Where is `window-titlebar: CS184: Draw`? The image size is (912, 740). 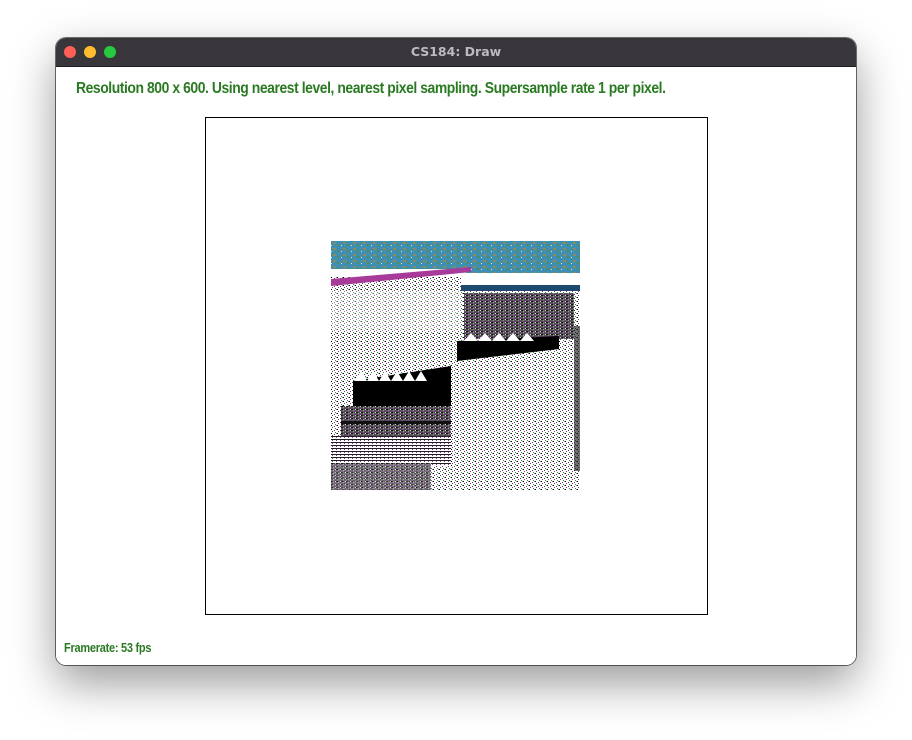
window-titlebar: CS184: Draw is located at coordinates (456, 52).